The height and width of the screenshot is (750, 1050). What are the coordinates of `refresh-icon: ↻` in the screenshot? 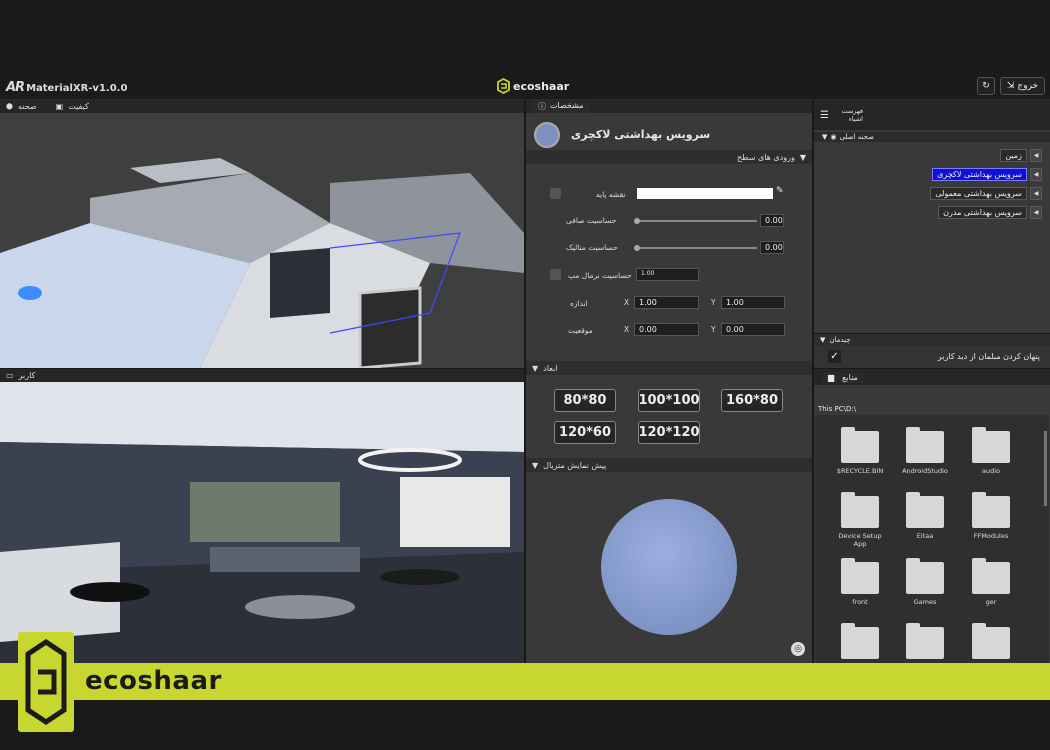 It's located at (986, 86).